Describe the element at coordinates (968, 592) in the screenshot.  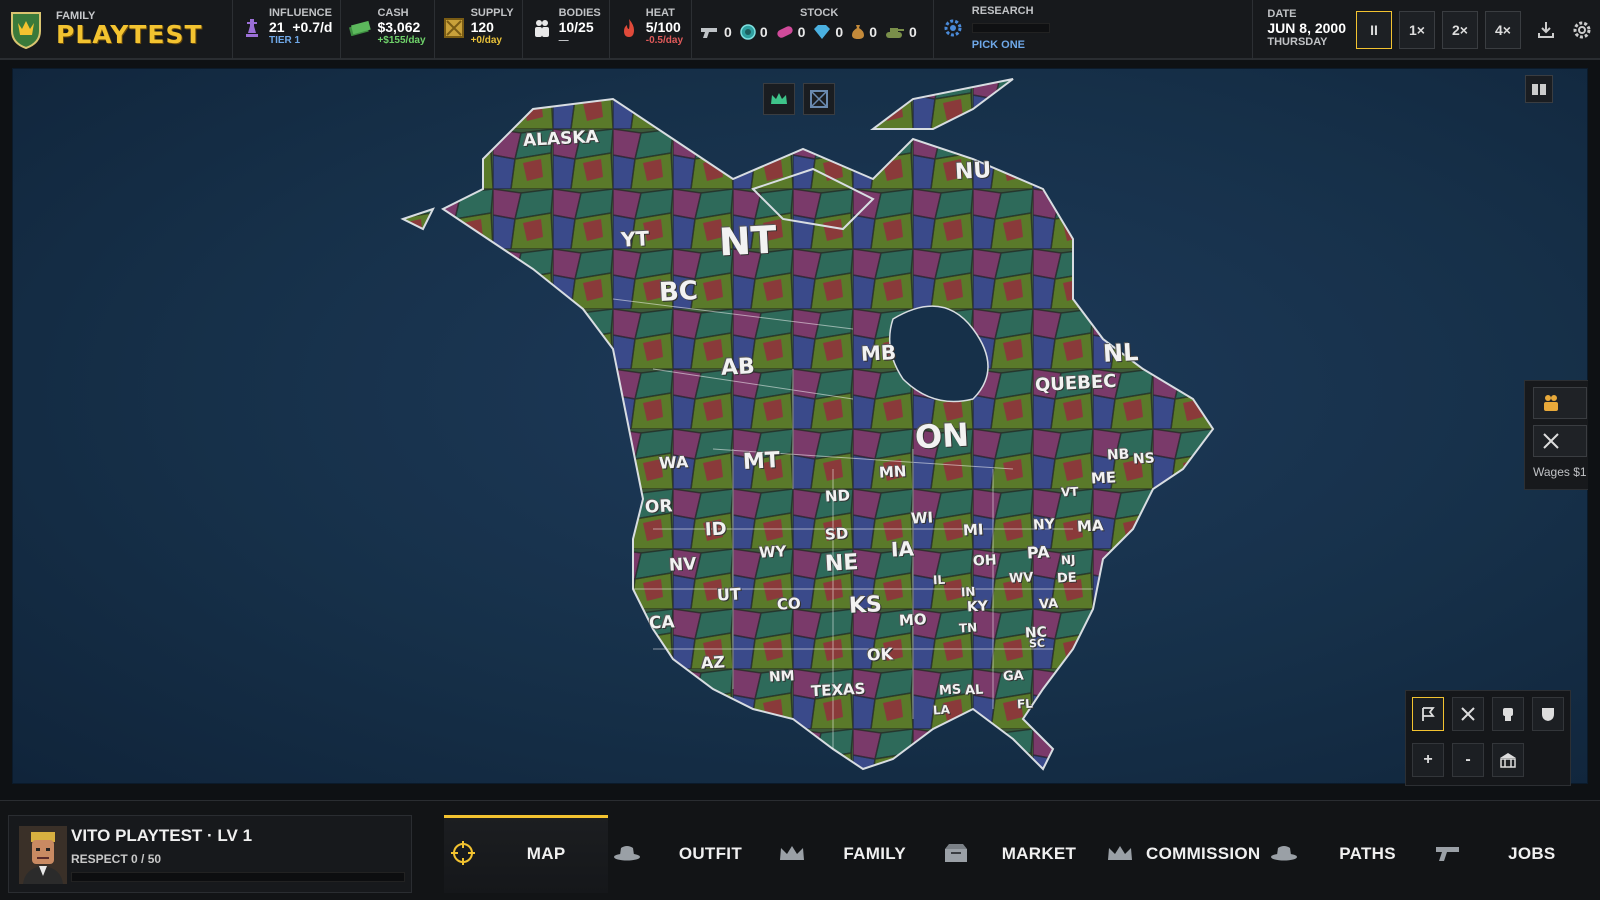
I see `region-label: IN` at that location.